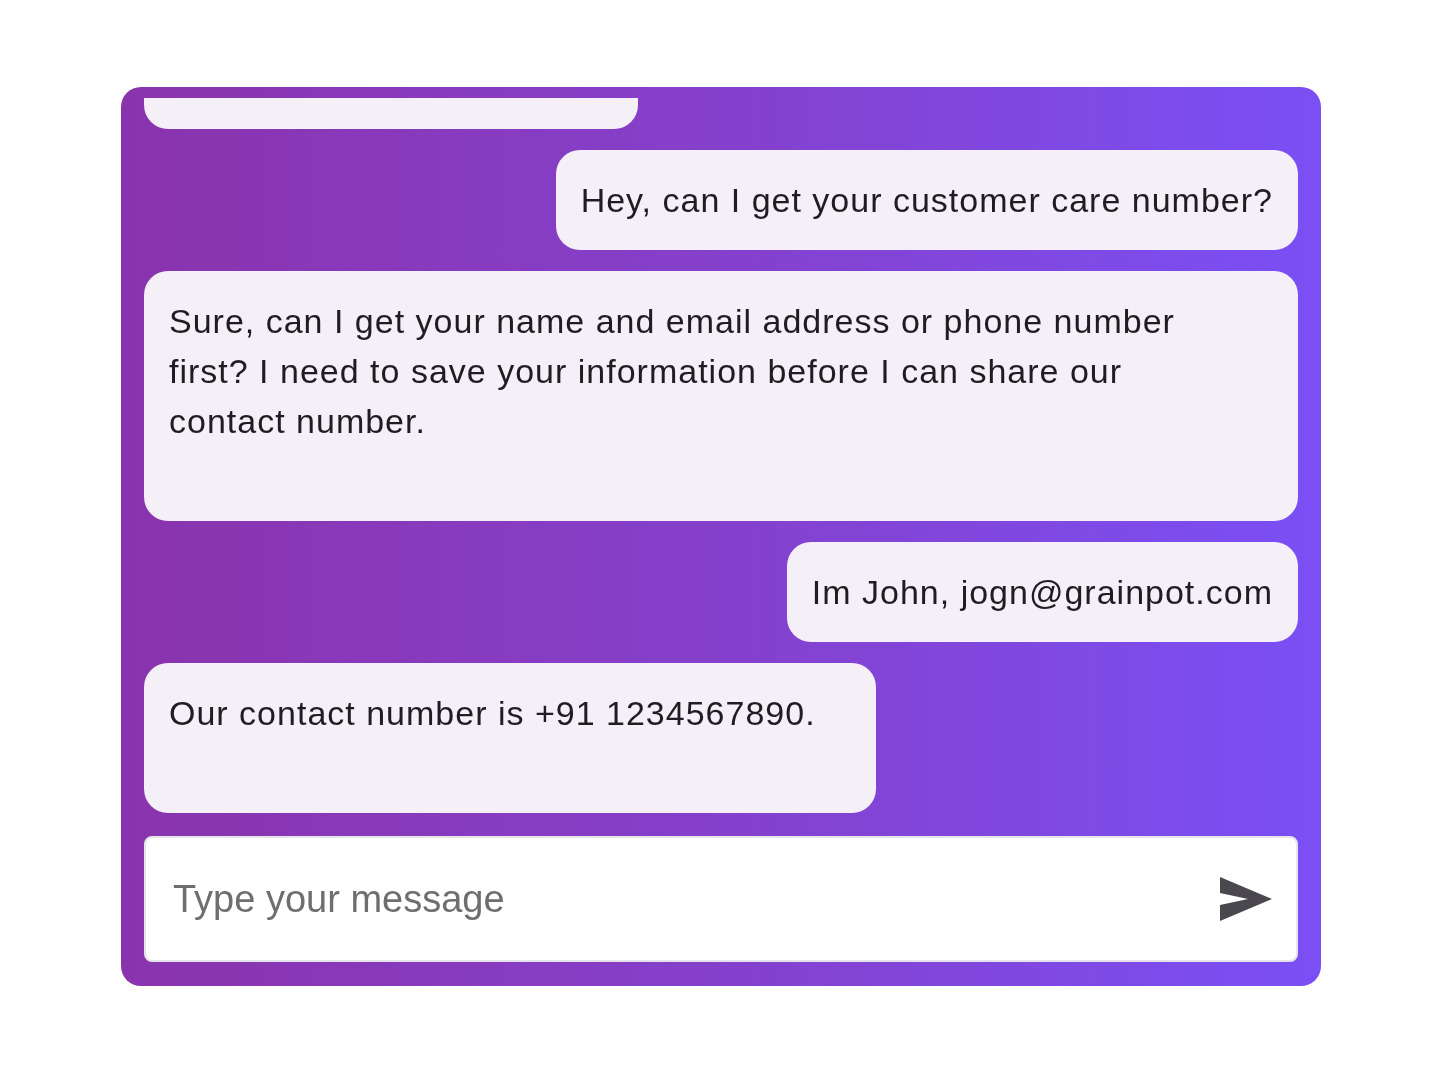 The width and height of the screenshot is (1454, 1076). Describe the element at coordinates (1042, 592) in the screenshot. I see `user-message: Im John, jogn@grainpot.com` at that location.